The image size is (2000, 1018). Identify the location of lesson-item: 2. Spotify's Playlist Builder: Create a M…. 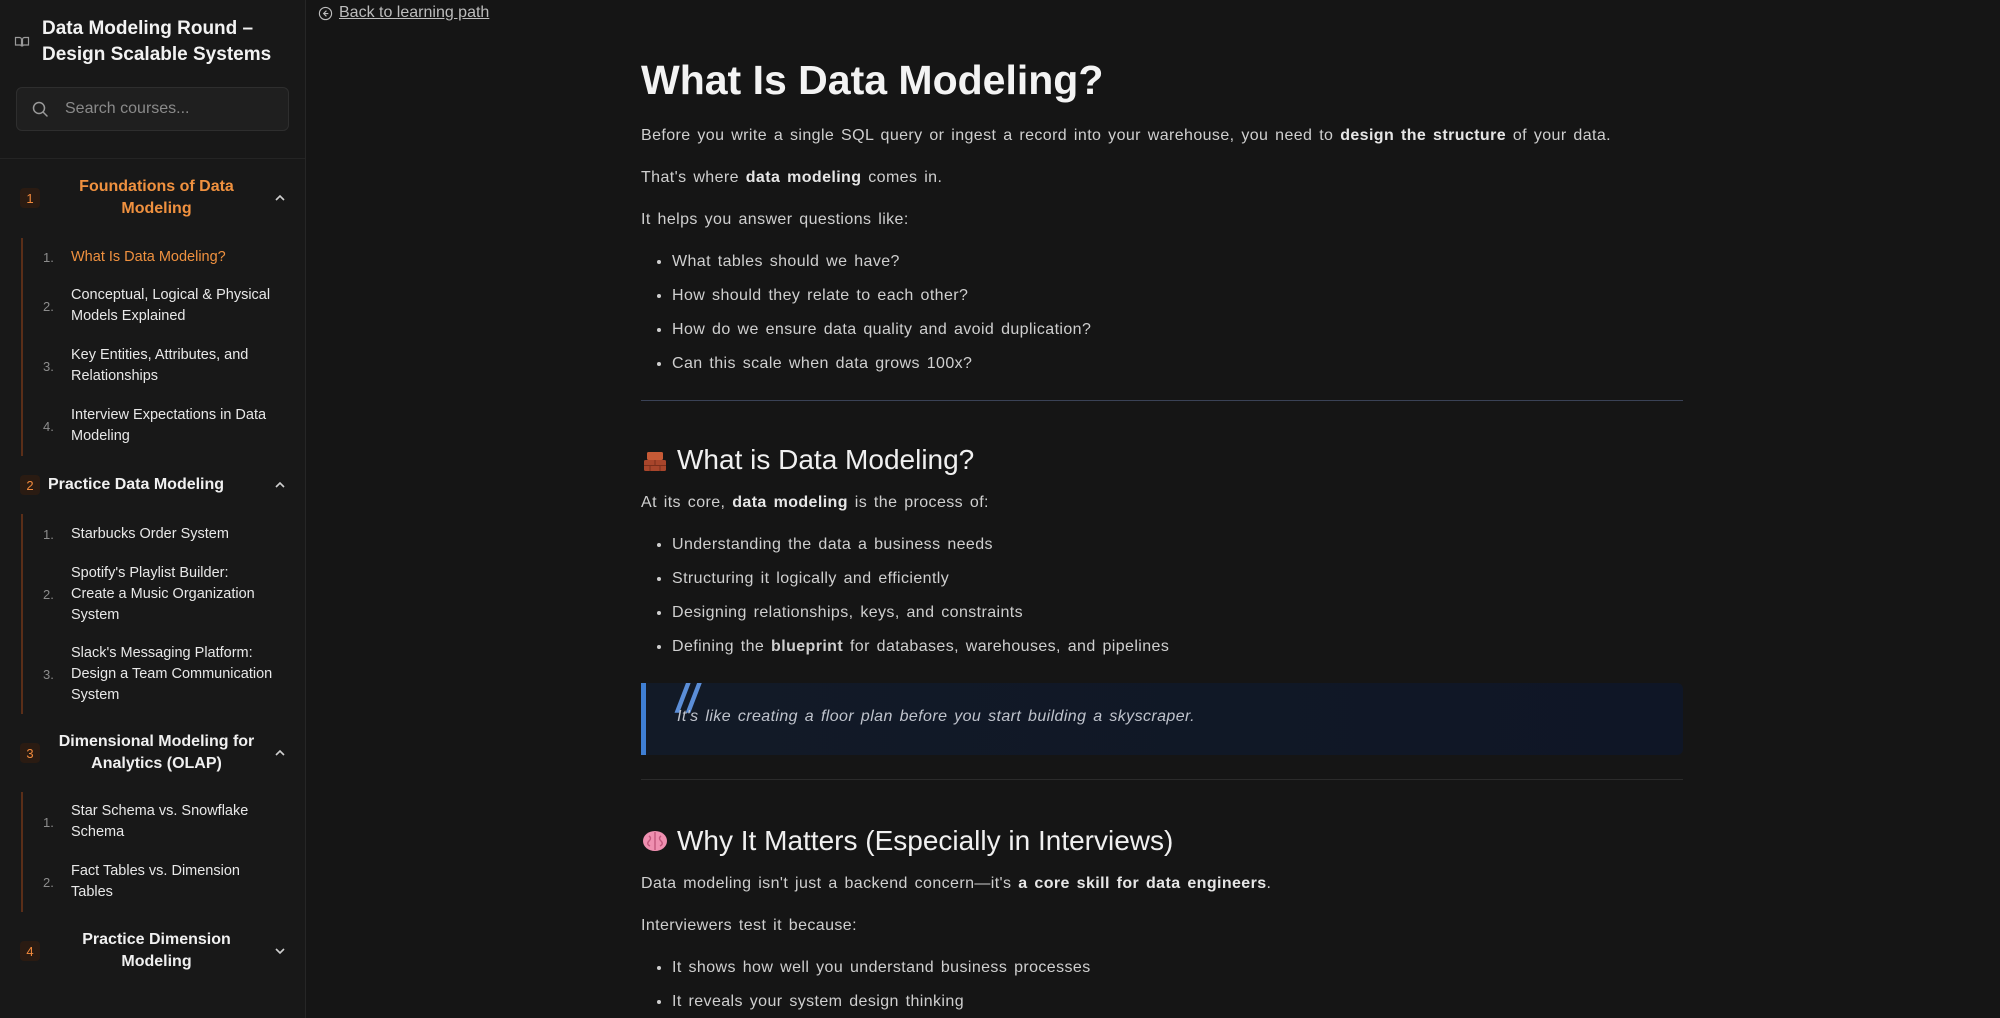
(164, 594).